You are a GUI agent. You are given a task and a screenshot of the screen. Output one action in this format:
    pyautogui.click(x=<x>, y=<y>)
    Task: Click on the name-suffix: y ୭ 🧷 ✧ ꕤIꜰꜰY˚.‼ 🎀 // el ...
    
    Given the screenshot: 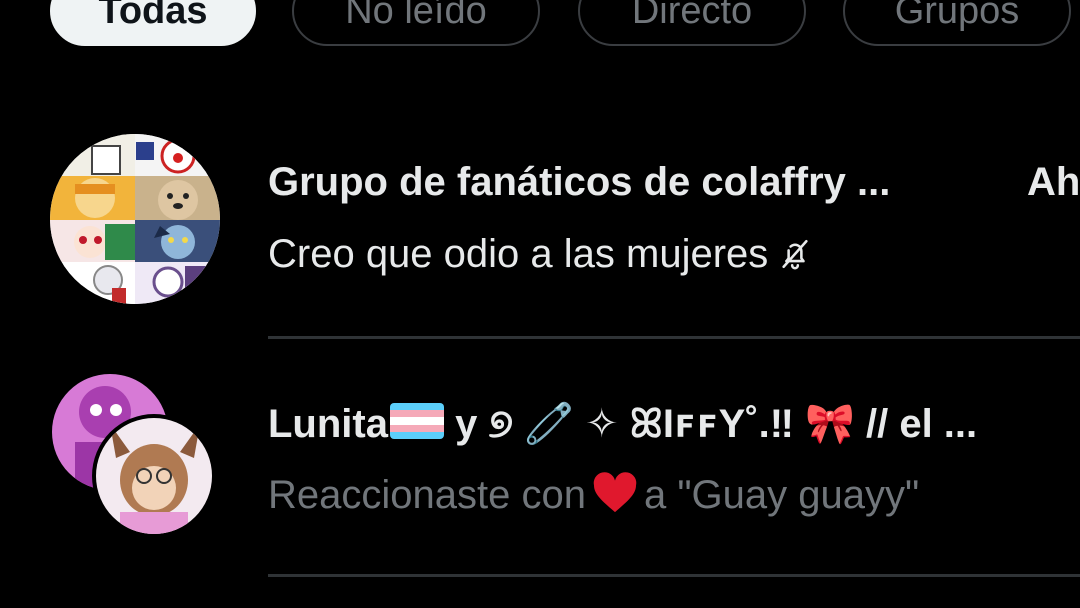 What is the action you would take?
    pyautogui.click(x=710, y=424)
    